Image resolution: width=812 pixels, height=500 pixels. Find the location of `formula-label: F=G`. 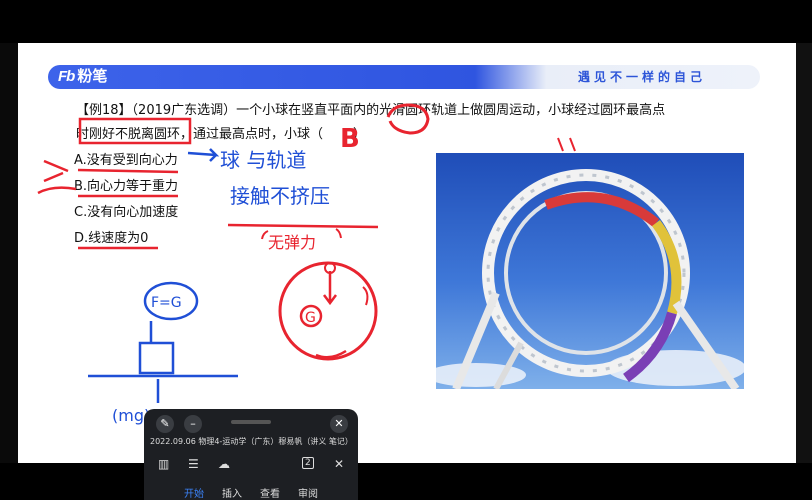

formula-label: F=G is located at coordinates (166, 303).